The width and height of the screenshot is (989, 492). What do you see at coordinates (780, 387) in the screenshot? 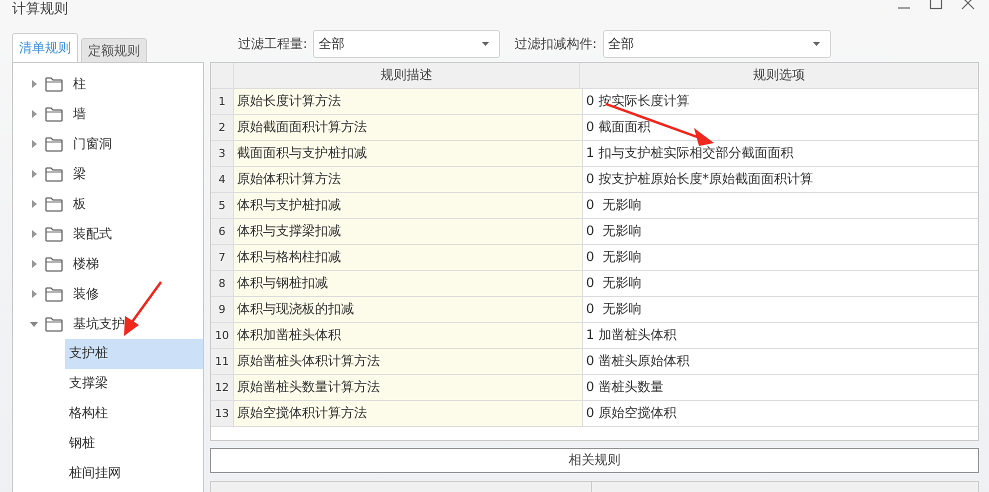
I see `table-cell: 0 凿桩头数量` at bounding box center [780, 387].